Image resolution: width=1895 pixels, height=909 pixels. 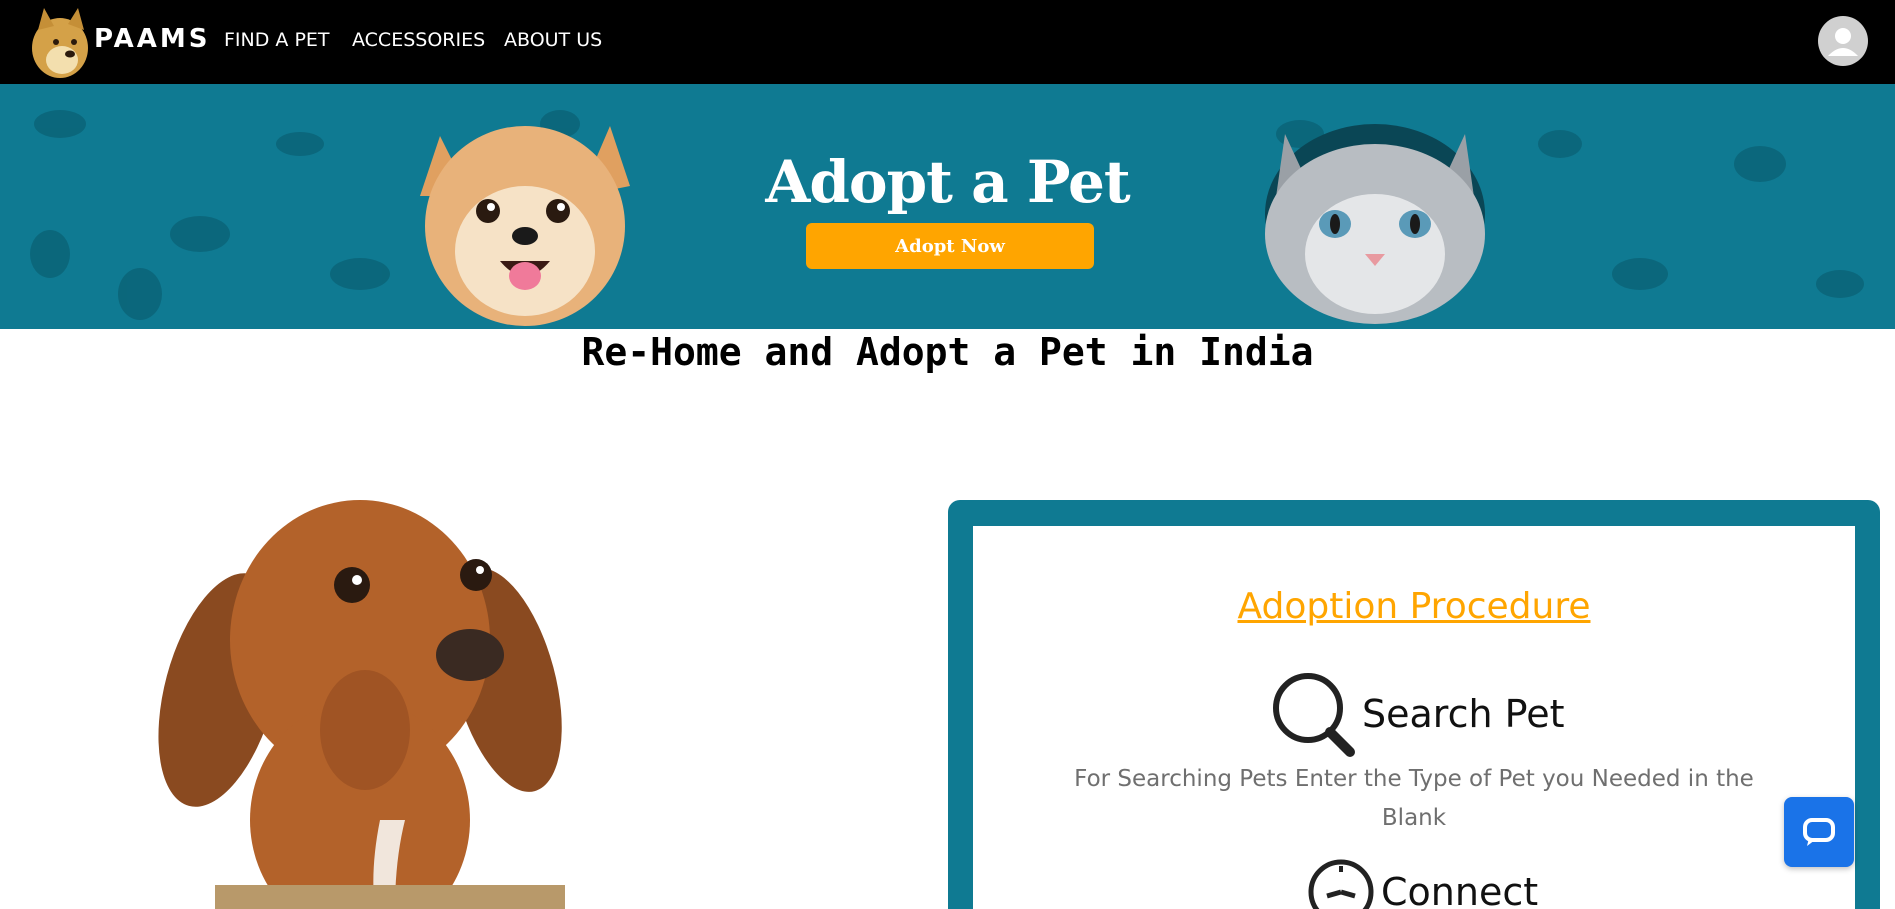 I want to click on chat-button, so click(x=1819, y=832).